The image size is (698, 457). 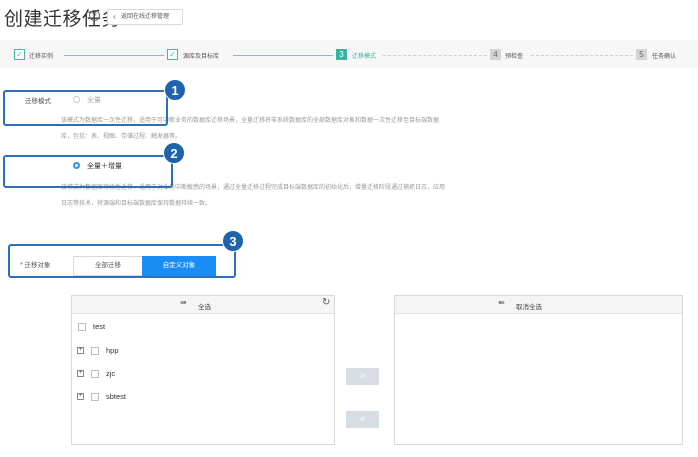 What do you see at coordinates (362, 376) in the screenshot?
I see `move-right-button: »` at bounding box center [362, 376].